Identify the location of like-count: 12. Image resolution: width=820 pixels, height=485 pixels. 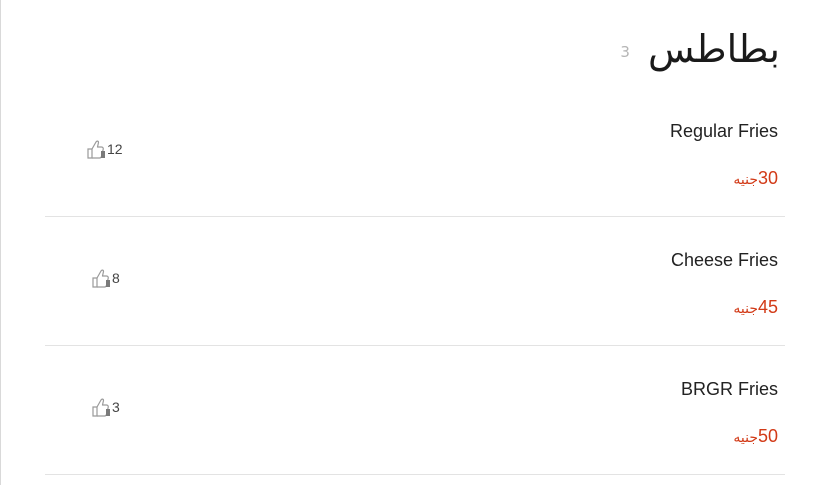
(115, 149).